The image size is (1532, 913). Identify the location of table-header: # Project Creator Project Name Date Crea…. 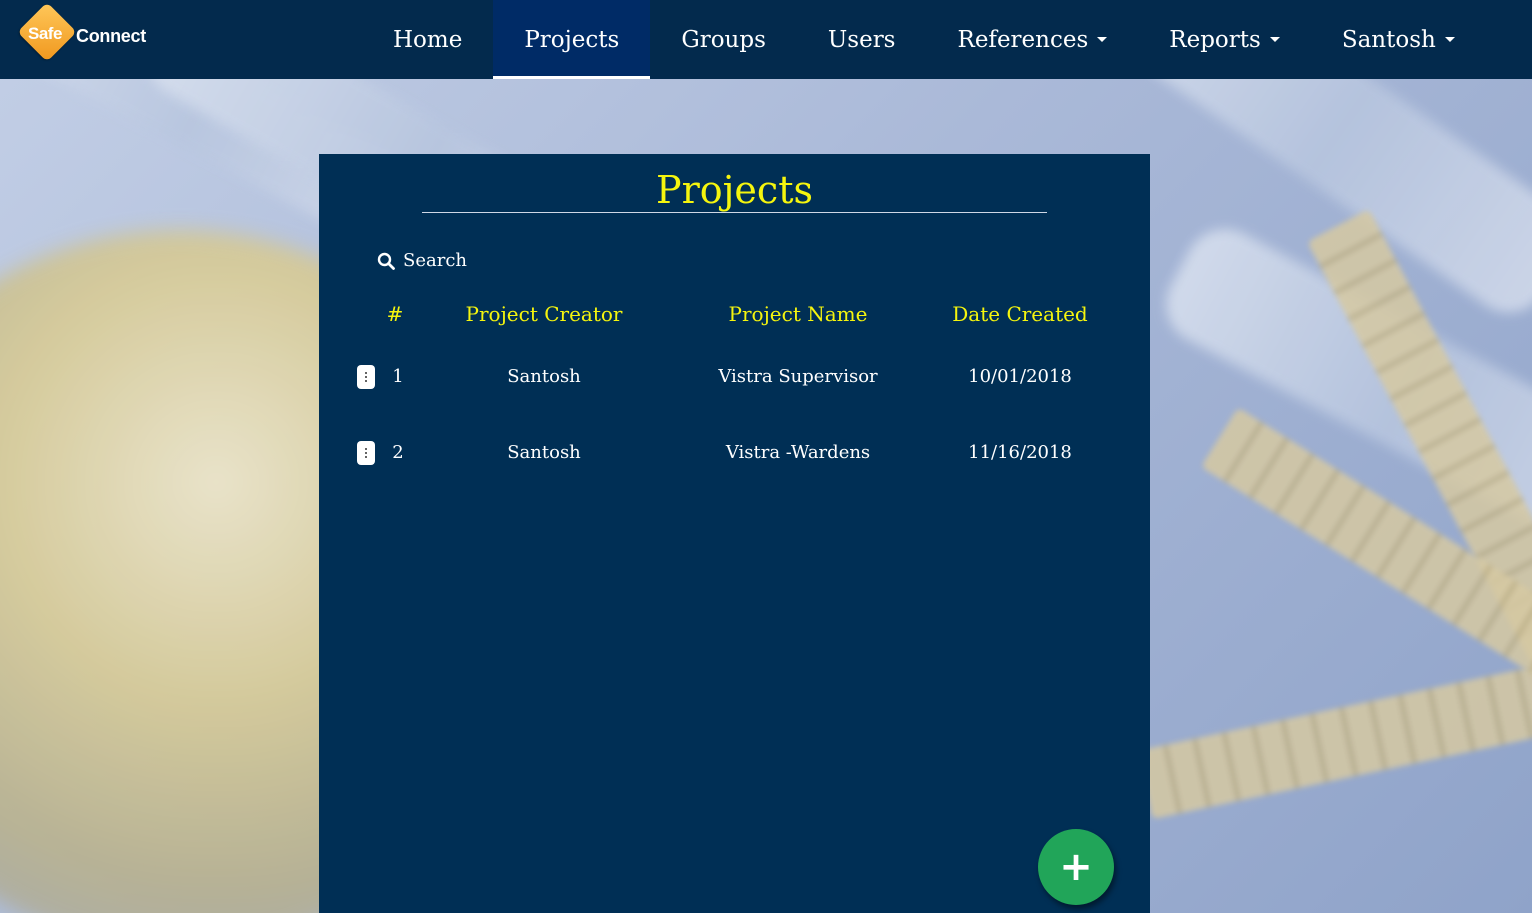
(735, 314).